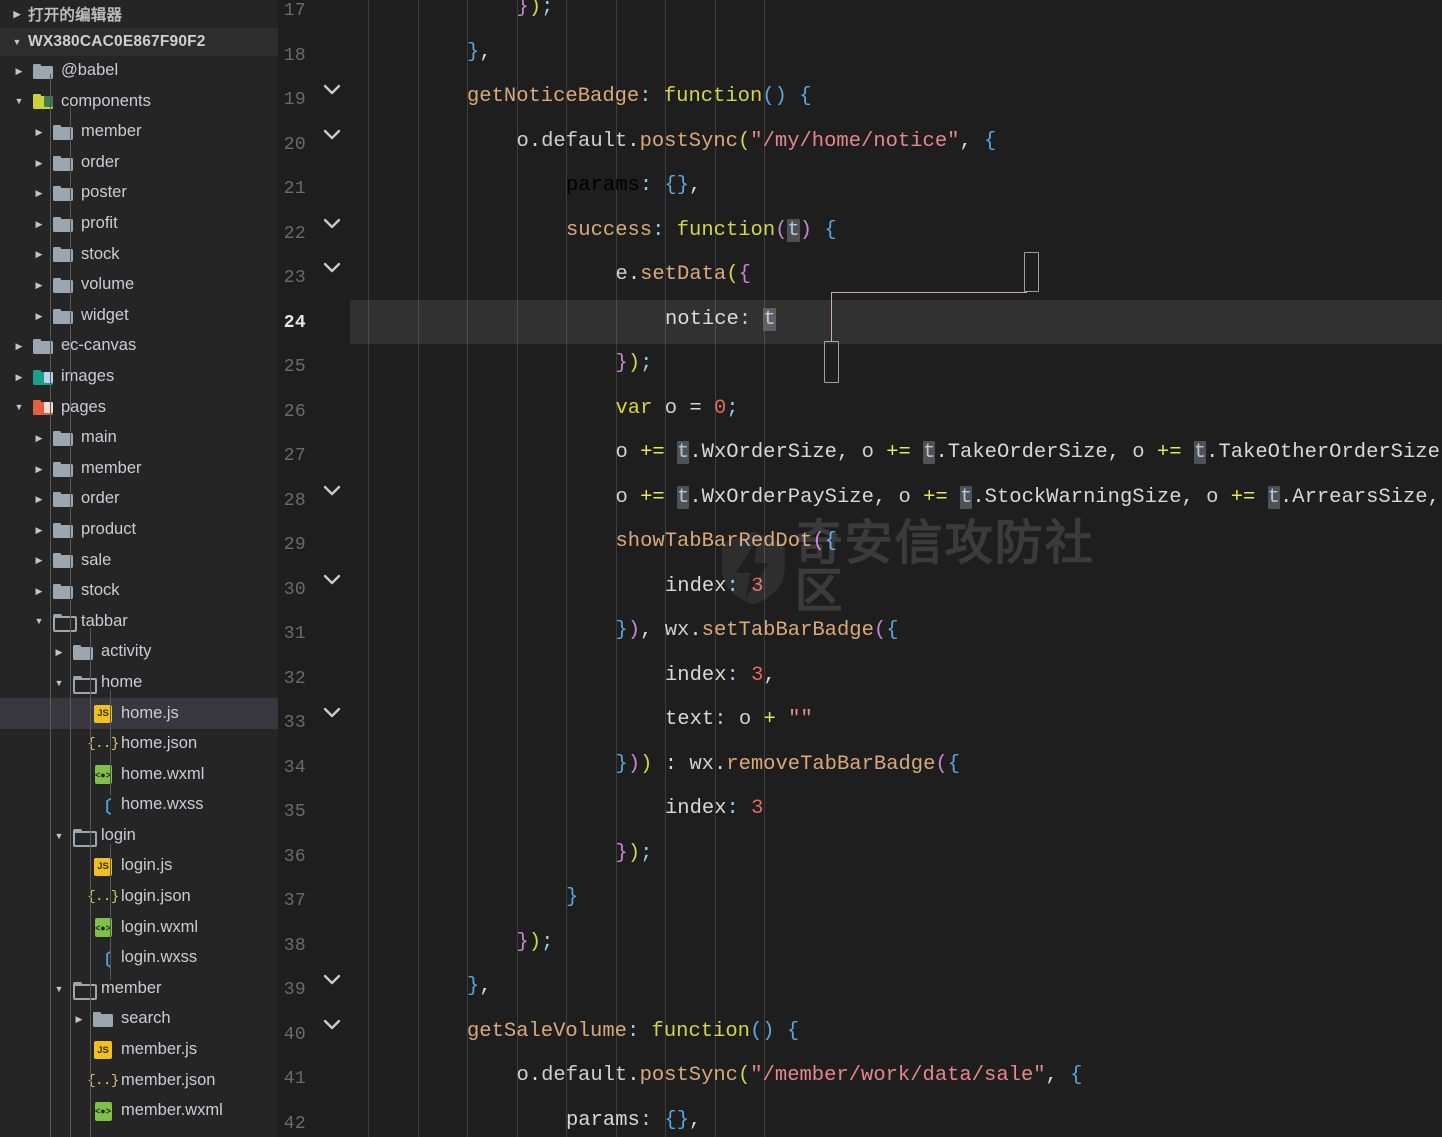 The height and width of the screenshot is (1137, 1442). I want to click on code-line: e.setData({, so click(896, 275).